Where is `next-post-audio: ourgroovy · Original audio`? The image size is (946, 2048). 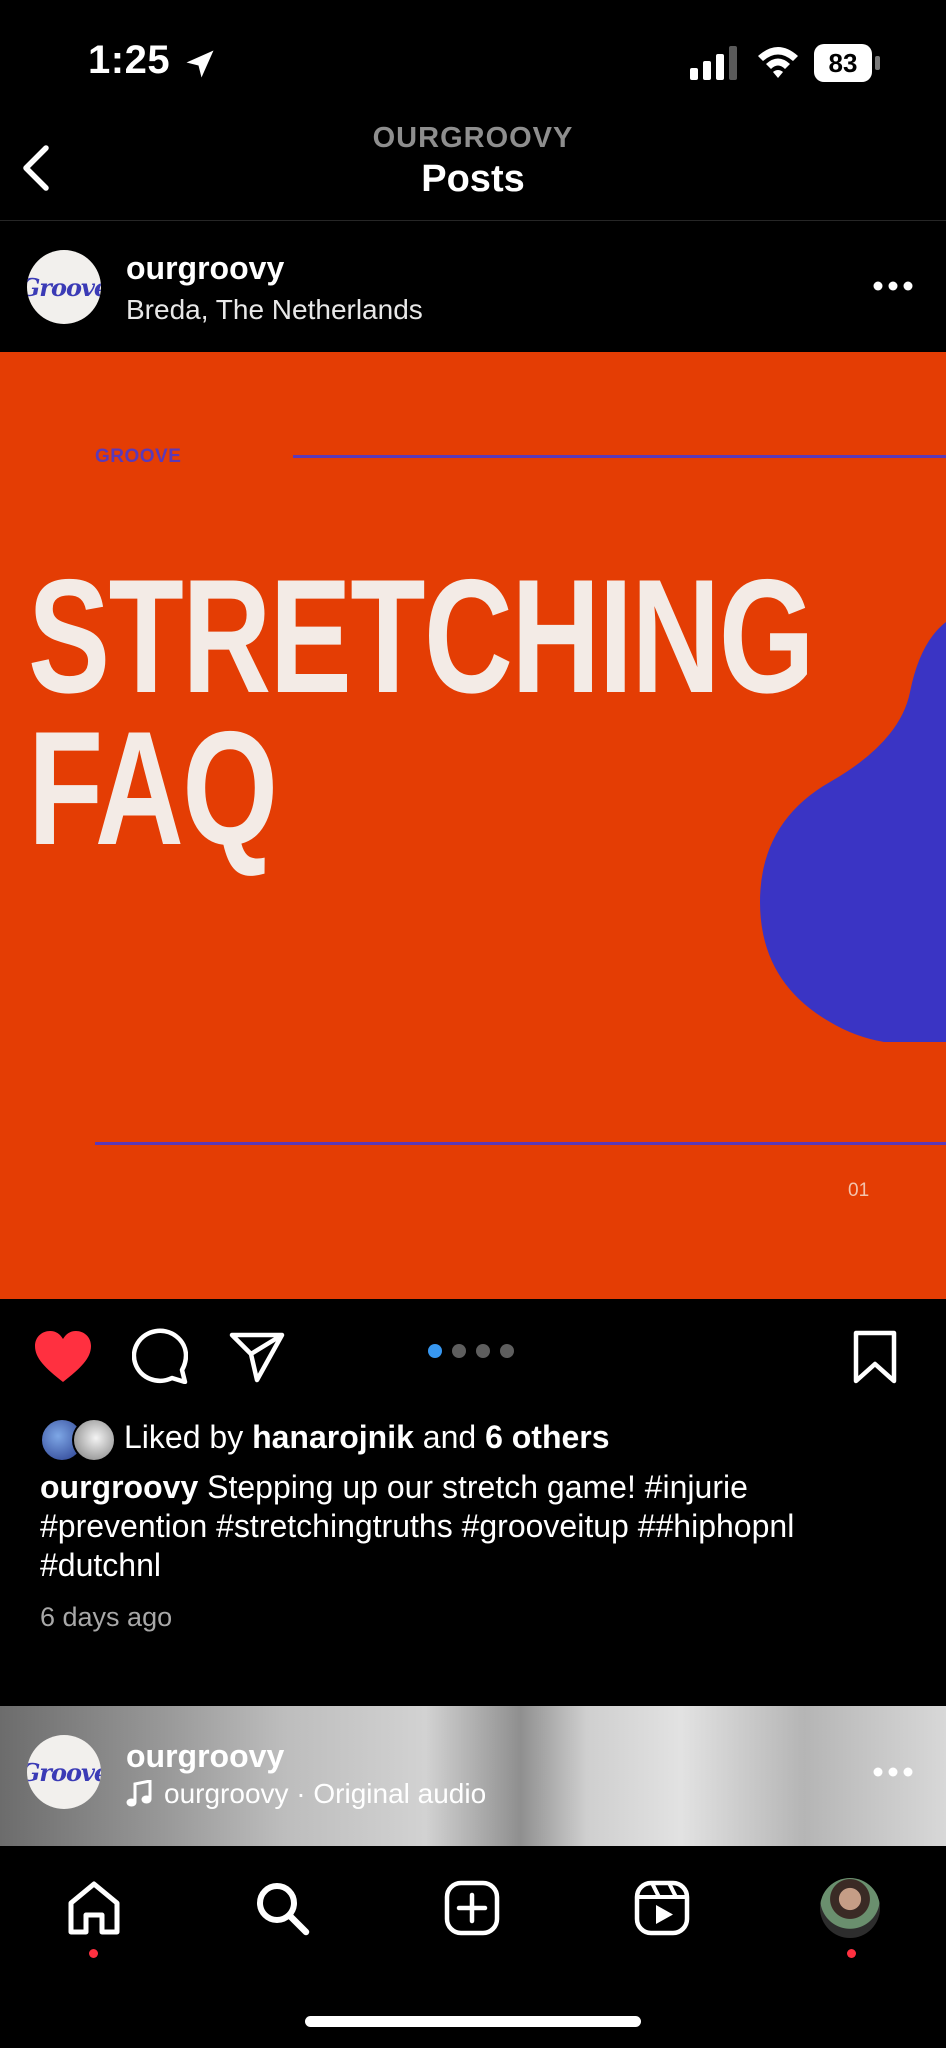
next-post-audio: ourgroovy · Original audio is located at coordinates (306, 1794).